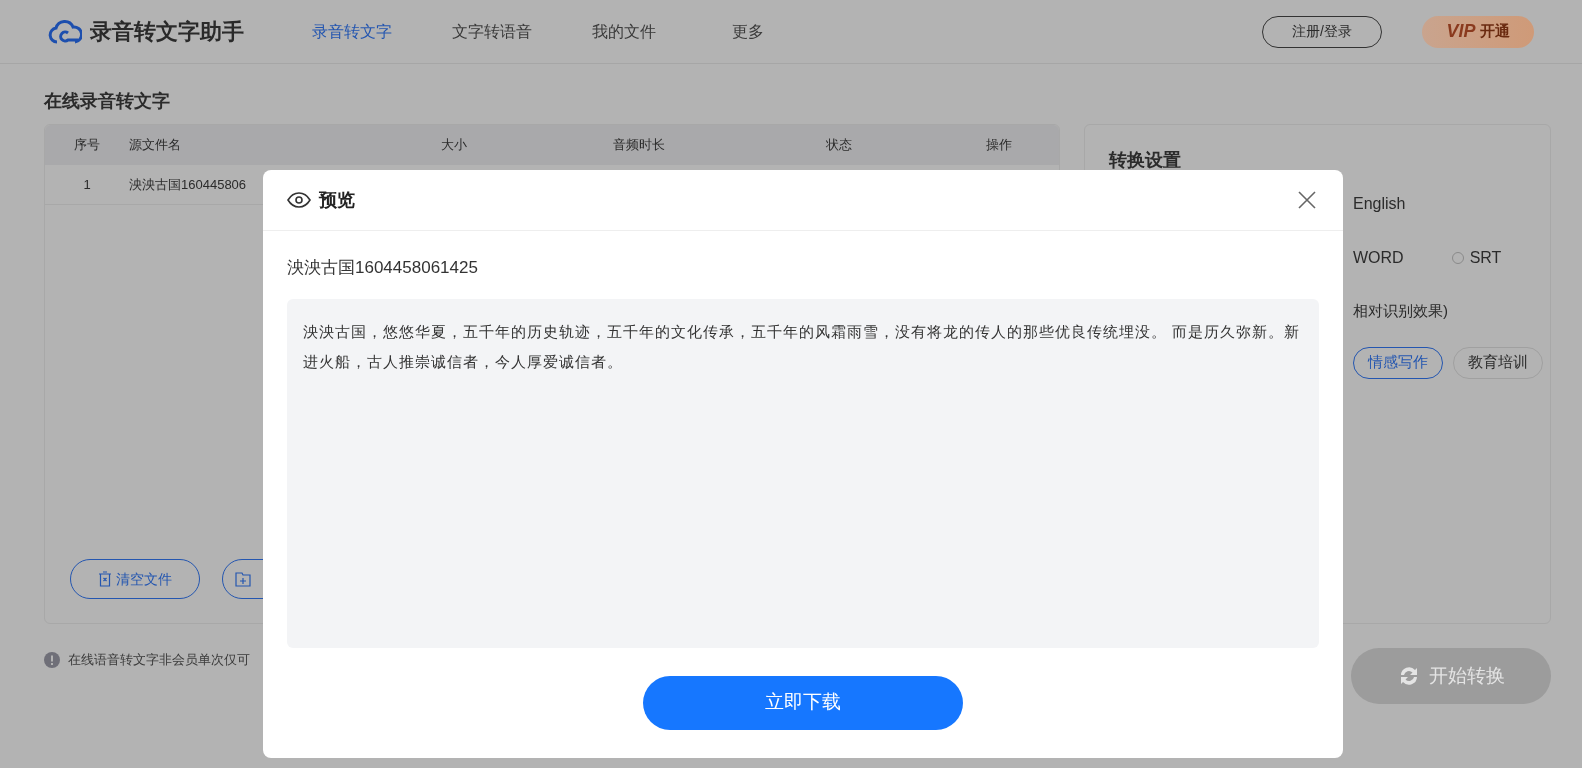  I want to click on dialog-title: 预览, so click(337, 200).